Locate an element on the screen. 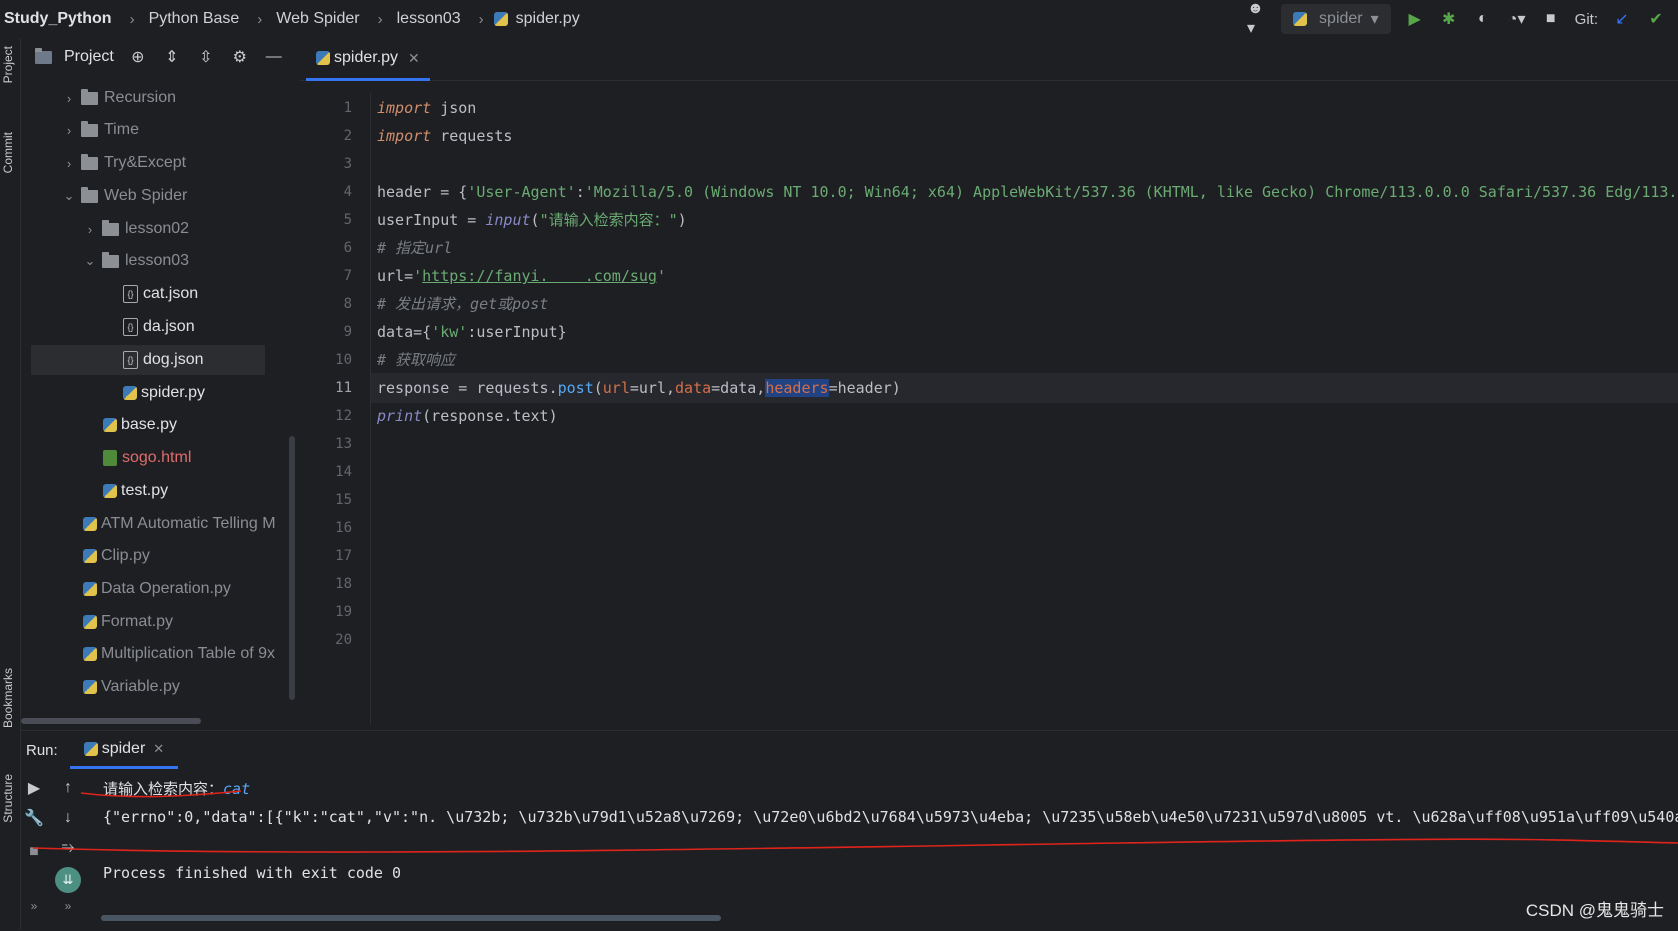  git-update-icon: ↙ is located at coordinates (1622, 19).